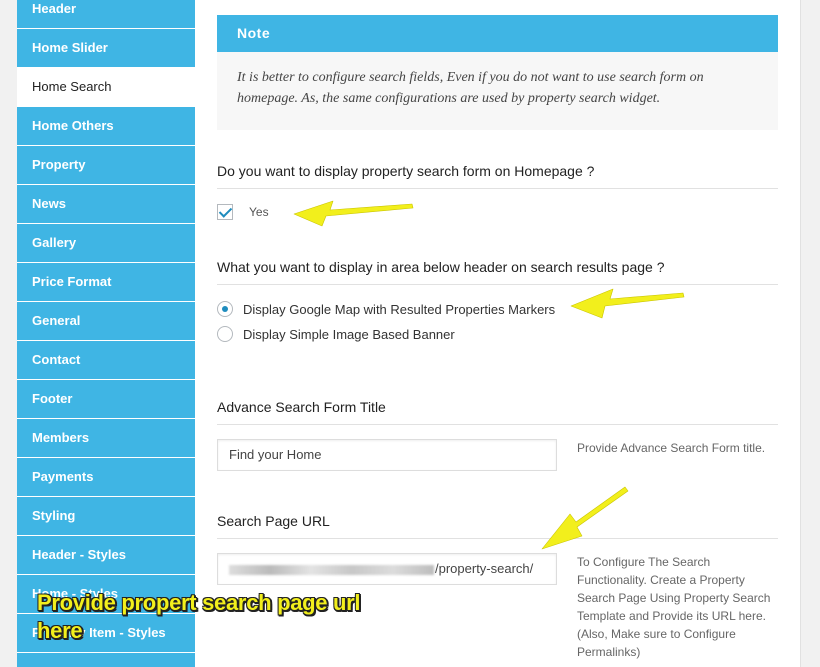 This screenshot has width=820, height=667. What do you see at coordinates (106, 126) in the screenshot?
I see `sidebar-item-home-others: Home Others` at bounding box center [106, 126].